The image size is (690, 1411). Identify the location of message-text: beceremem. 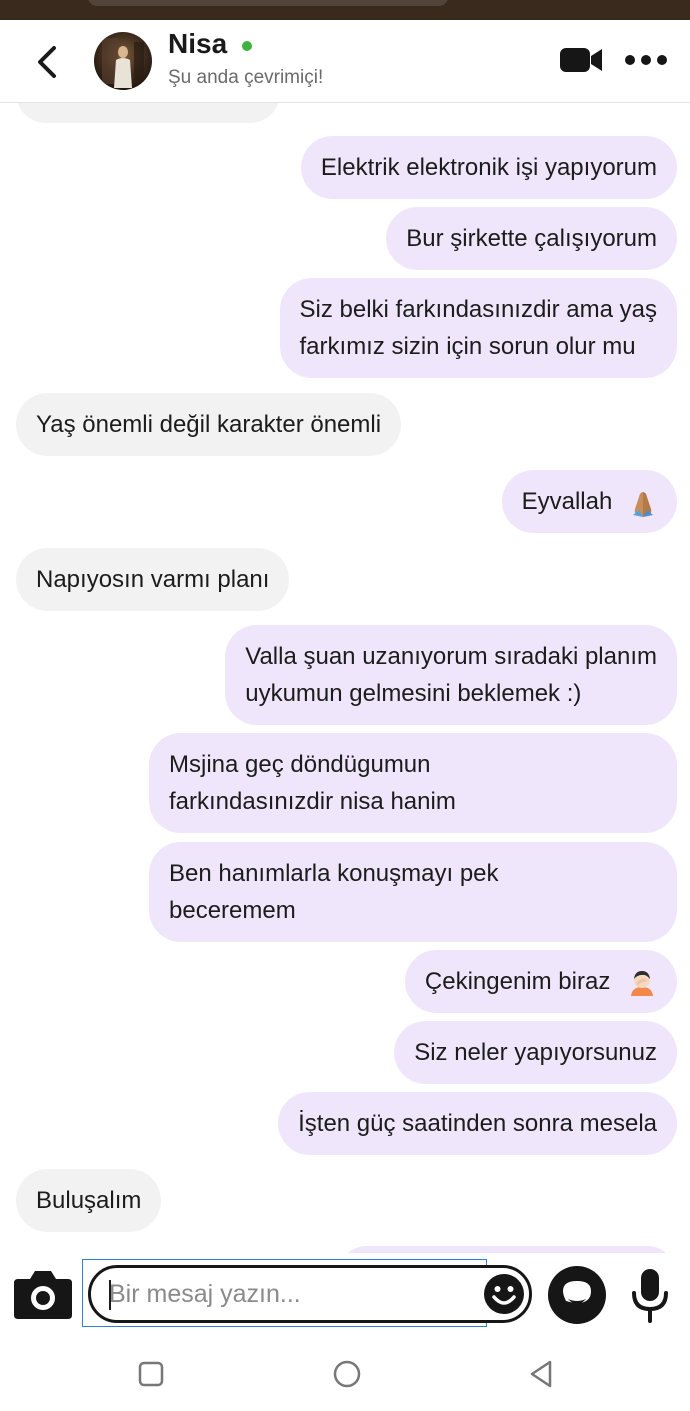
(232, 910).